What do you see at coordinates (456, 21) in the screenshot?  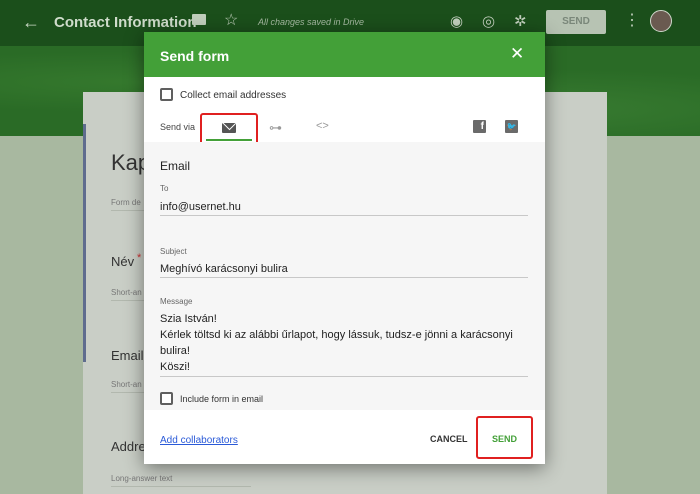 I see `palette-icon: ◉` at bounding box center [456, 21].